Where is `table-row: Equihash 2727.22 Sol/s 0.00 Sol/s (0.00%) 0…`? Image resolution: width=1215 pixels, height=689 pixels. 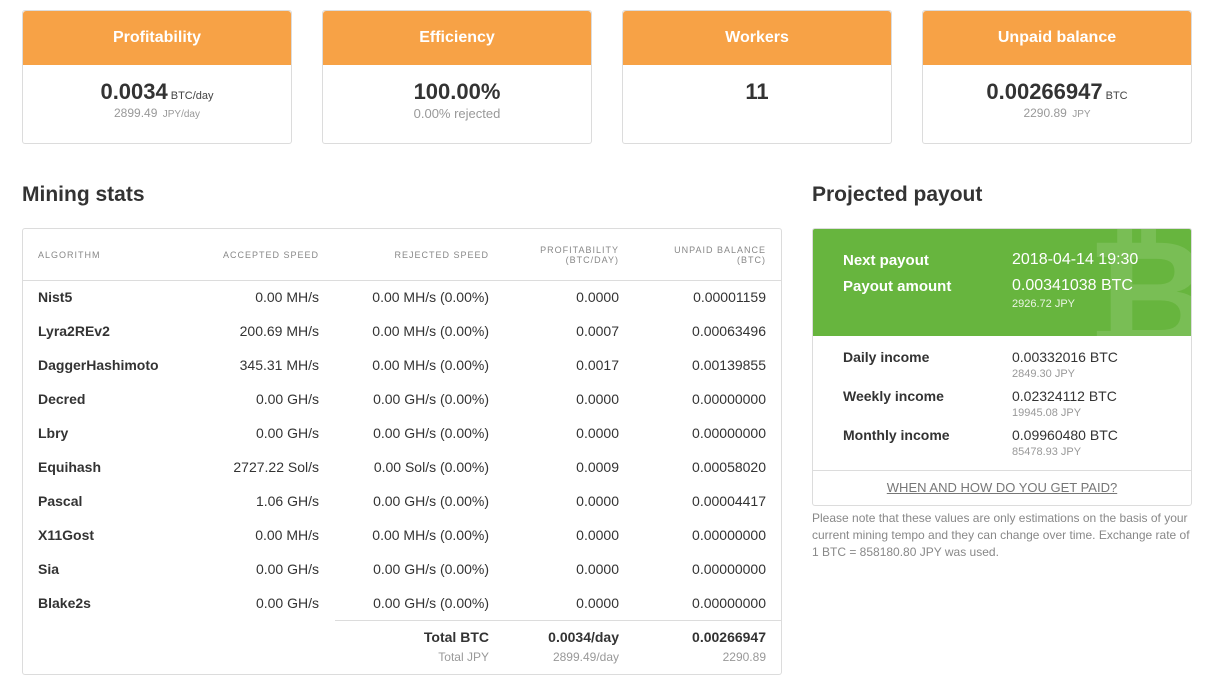 table-row: Equihash 2727.22 Sol/s 0.00 Sol/s (0.00%) 0… is located at coordinates (402, 467).